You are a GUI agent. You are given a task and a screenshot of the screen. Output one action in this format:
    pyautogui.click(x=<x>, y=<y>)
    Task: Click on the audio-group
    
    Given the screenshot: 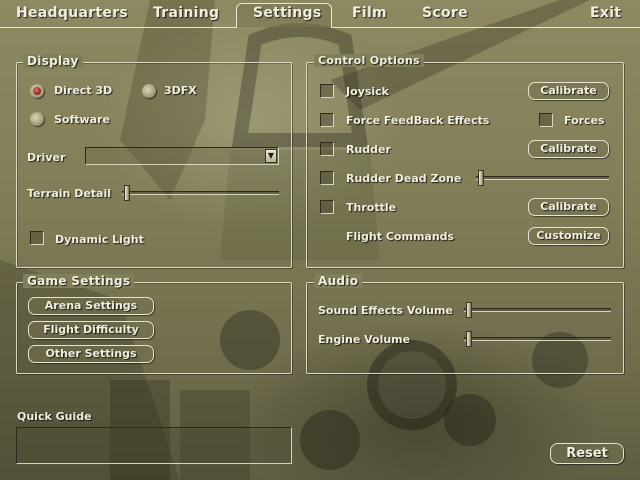 What is the action you would take?
    pyautogui.click(x=465, y=328)
    